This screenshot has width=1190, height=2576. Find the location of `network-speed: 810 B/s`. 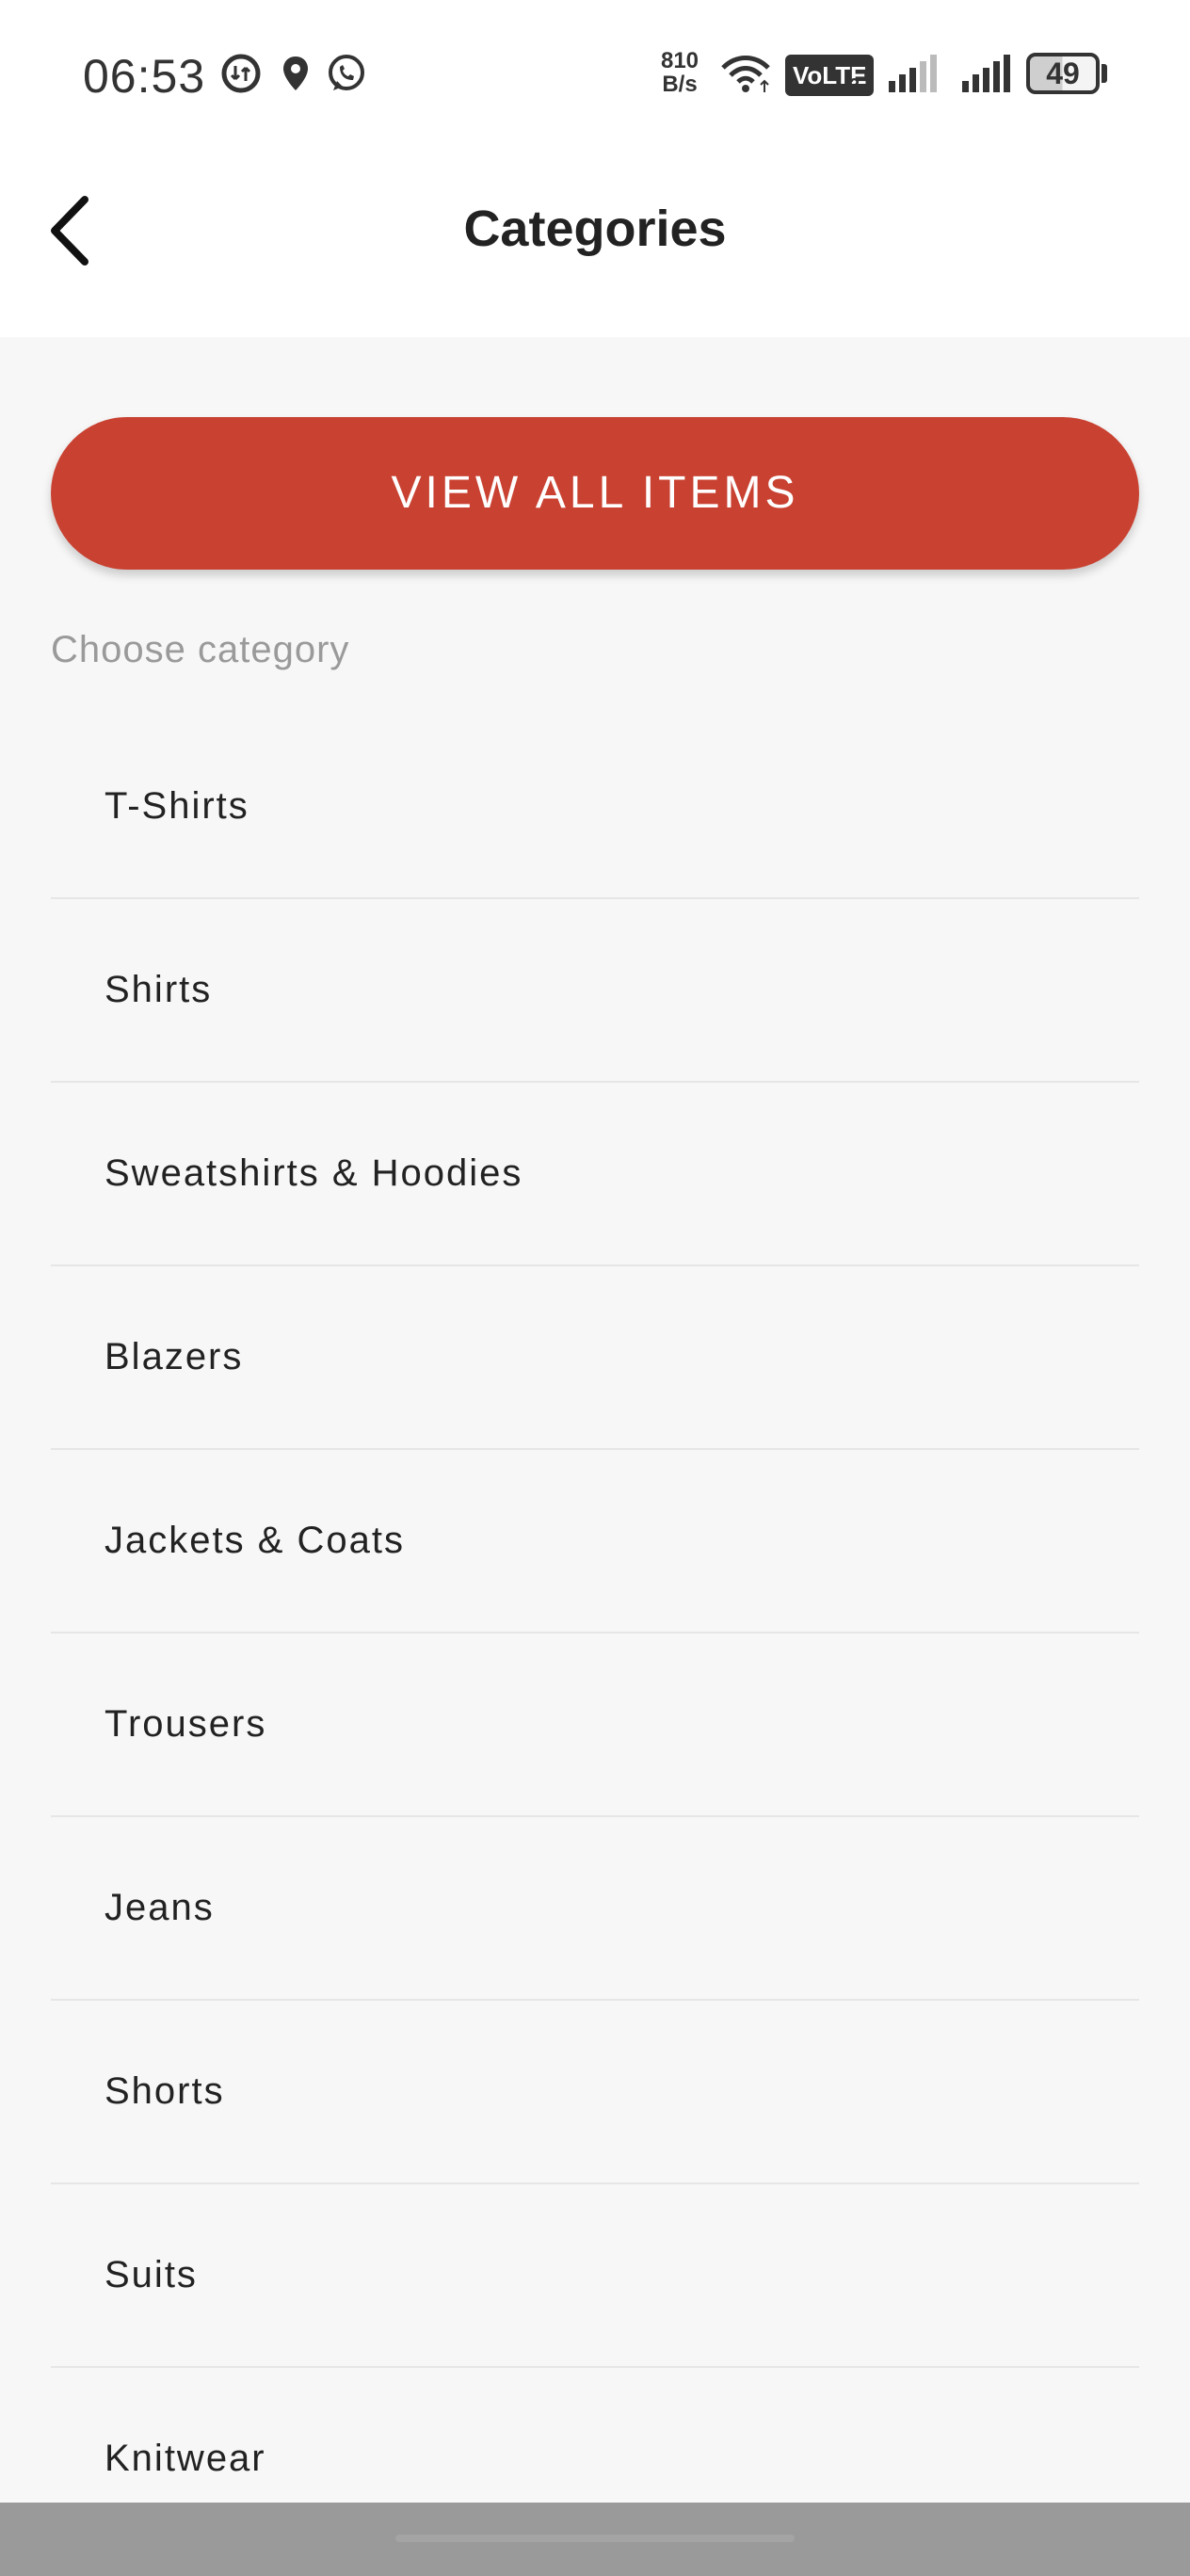

network-speed: 810 B/s is located at coordinates (679, 72).